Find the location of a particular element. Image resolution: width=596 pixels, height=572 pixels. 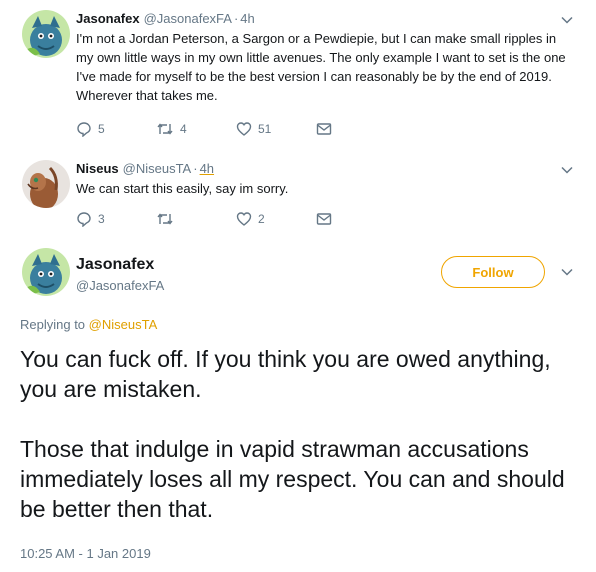

author-name: Niseus is located at coordinates (97, 168).